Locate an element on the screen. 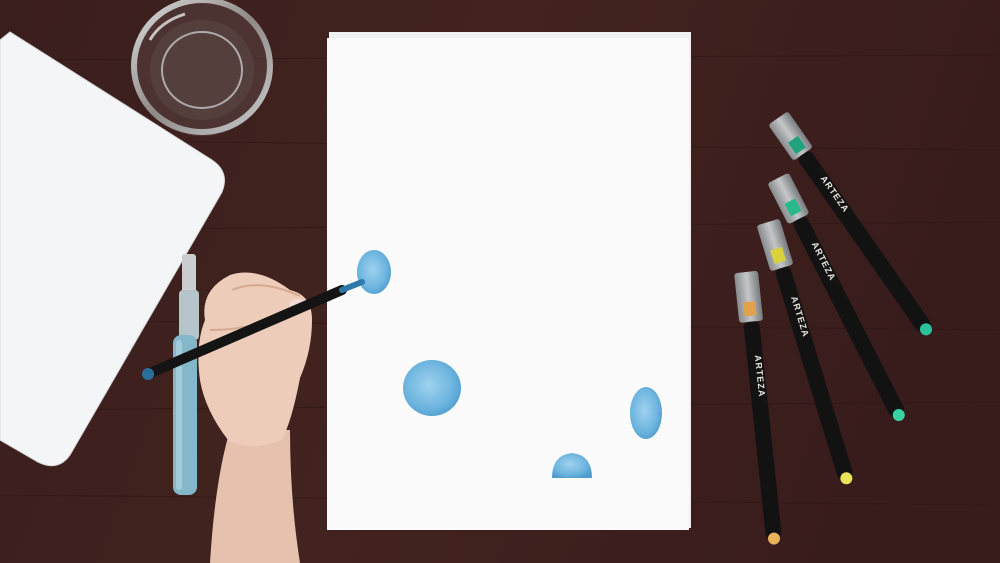 The width and height of the screenshot is (1000, 563). water-glass is located at coordinates (202, 68).